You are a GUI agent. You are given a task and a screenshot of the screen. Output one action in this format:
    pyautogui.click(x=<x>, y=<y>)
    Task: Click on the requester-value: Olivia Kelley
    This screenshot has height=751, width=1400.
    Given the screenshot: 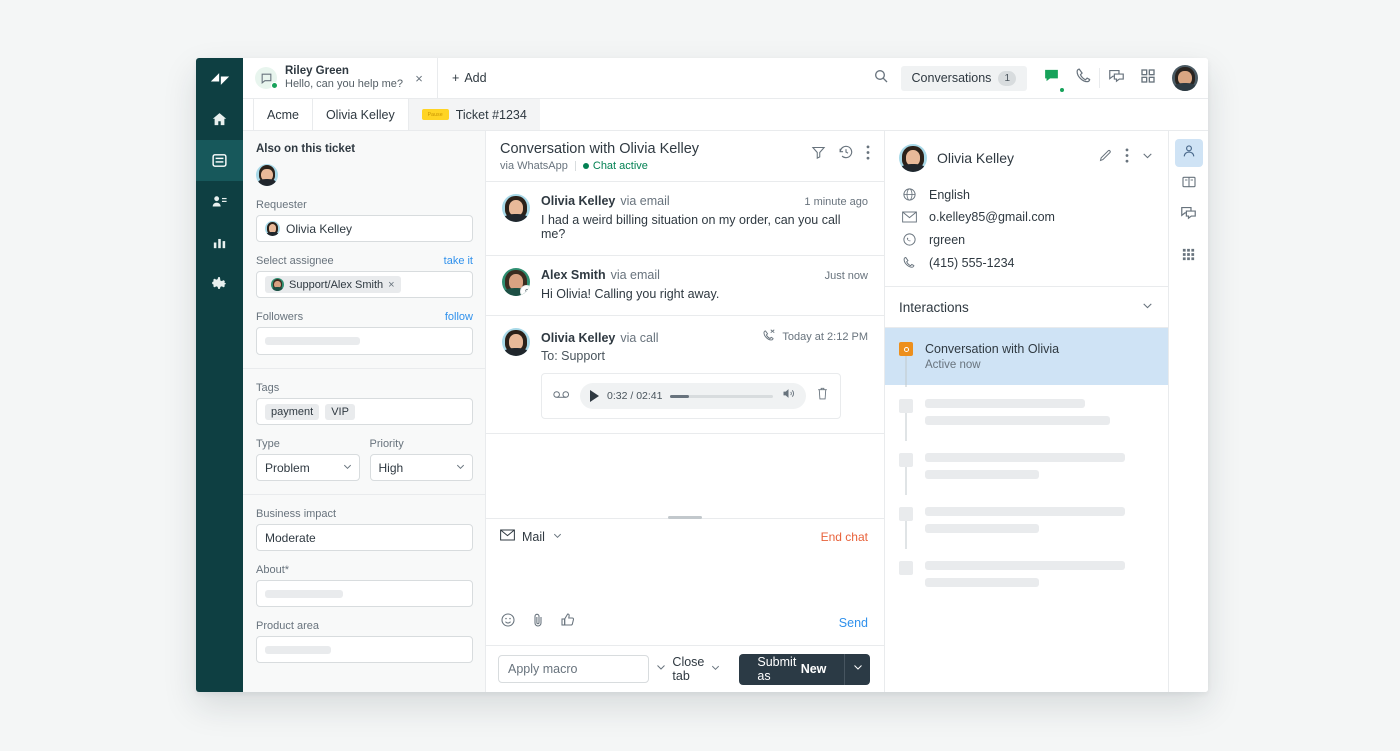 What is the action you would take?
    pyautogui.click(x=319, y=228)
    